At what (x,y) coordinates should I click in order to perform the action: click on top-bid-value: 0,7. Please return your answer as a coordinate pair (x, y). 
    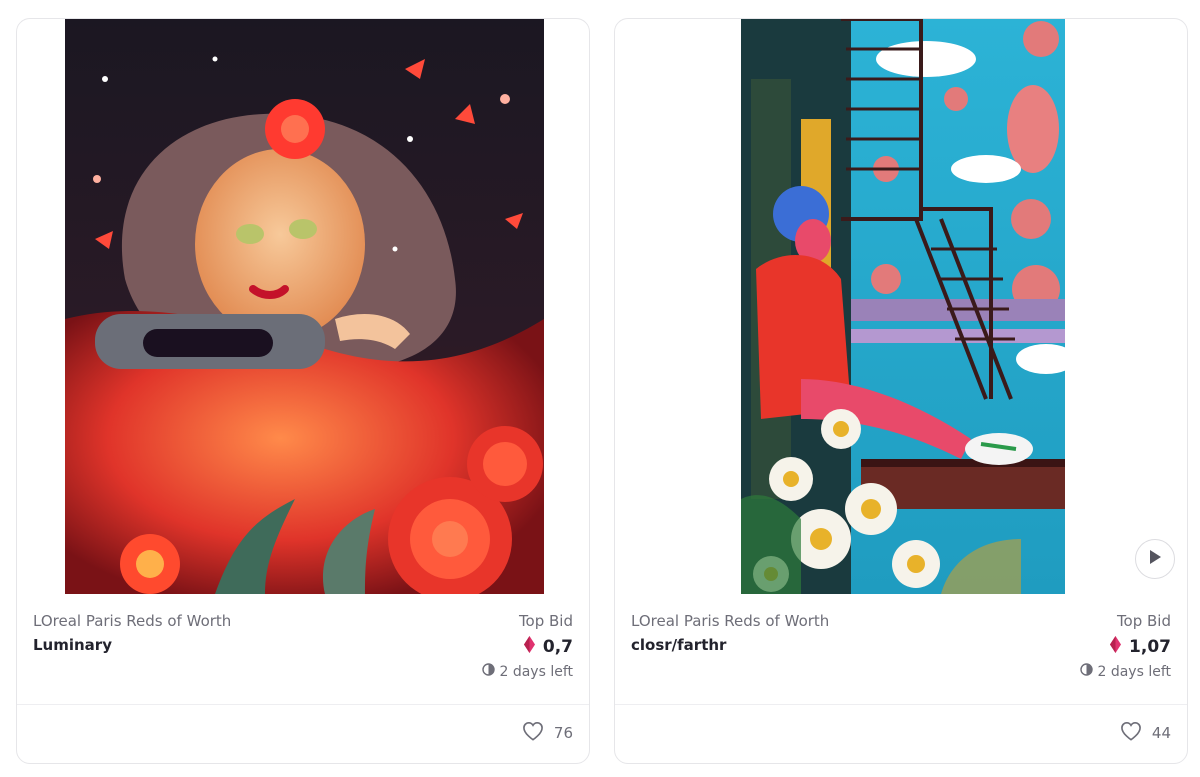
    Looking at the image, I should click on (548, 647).